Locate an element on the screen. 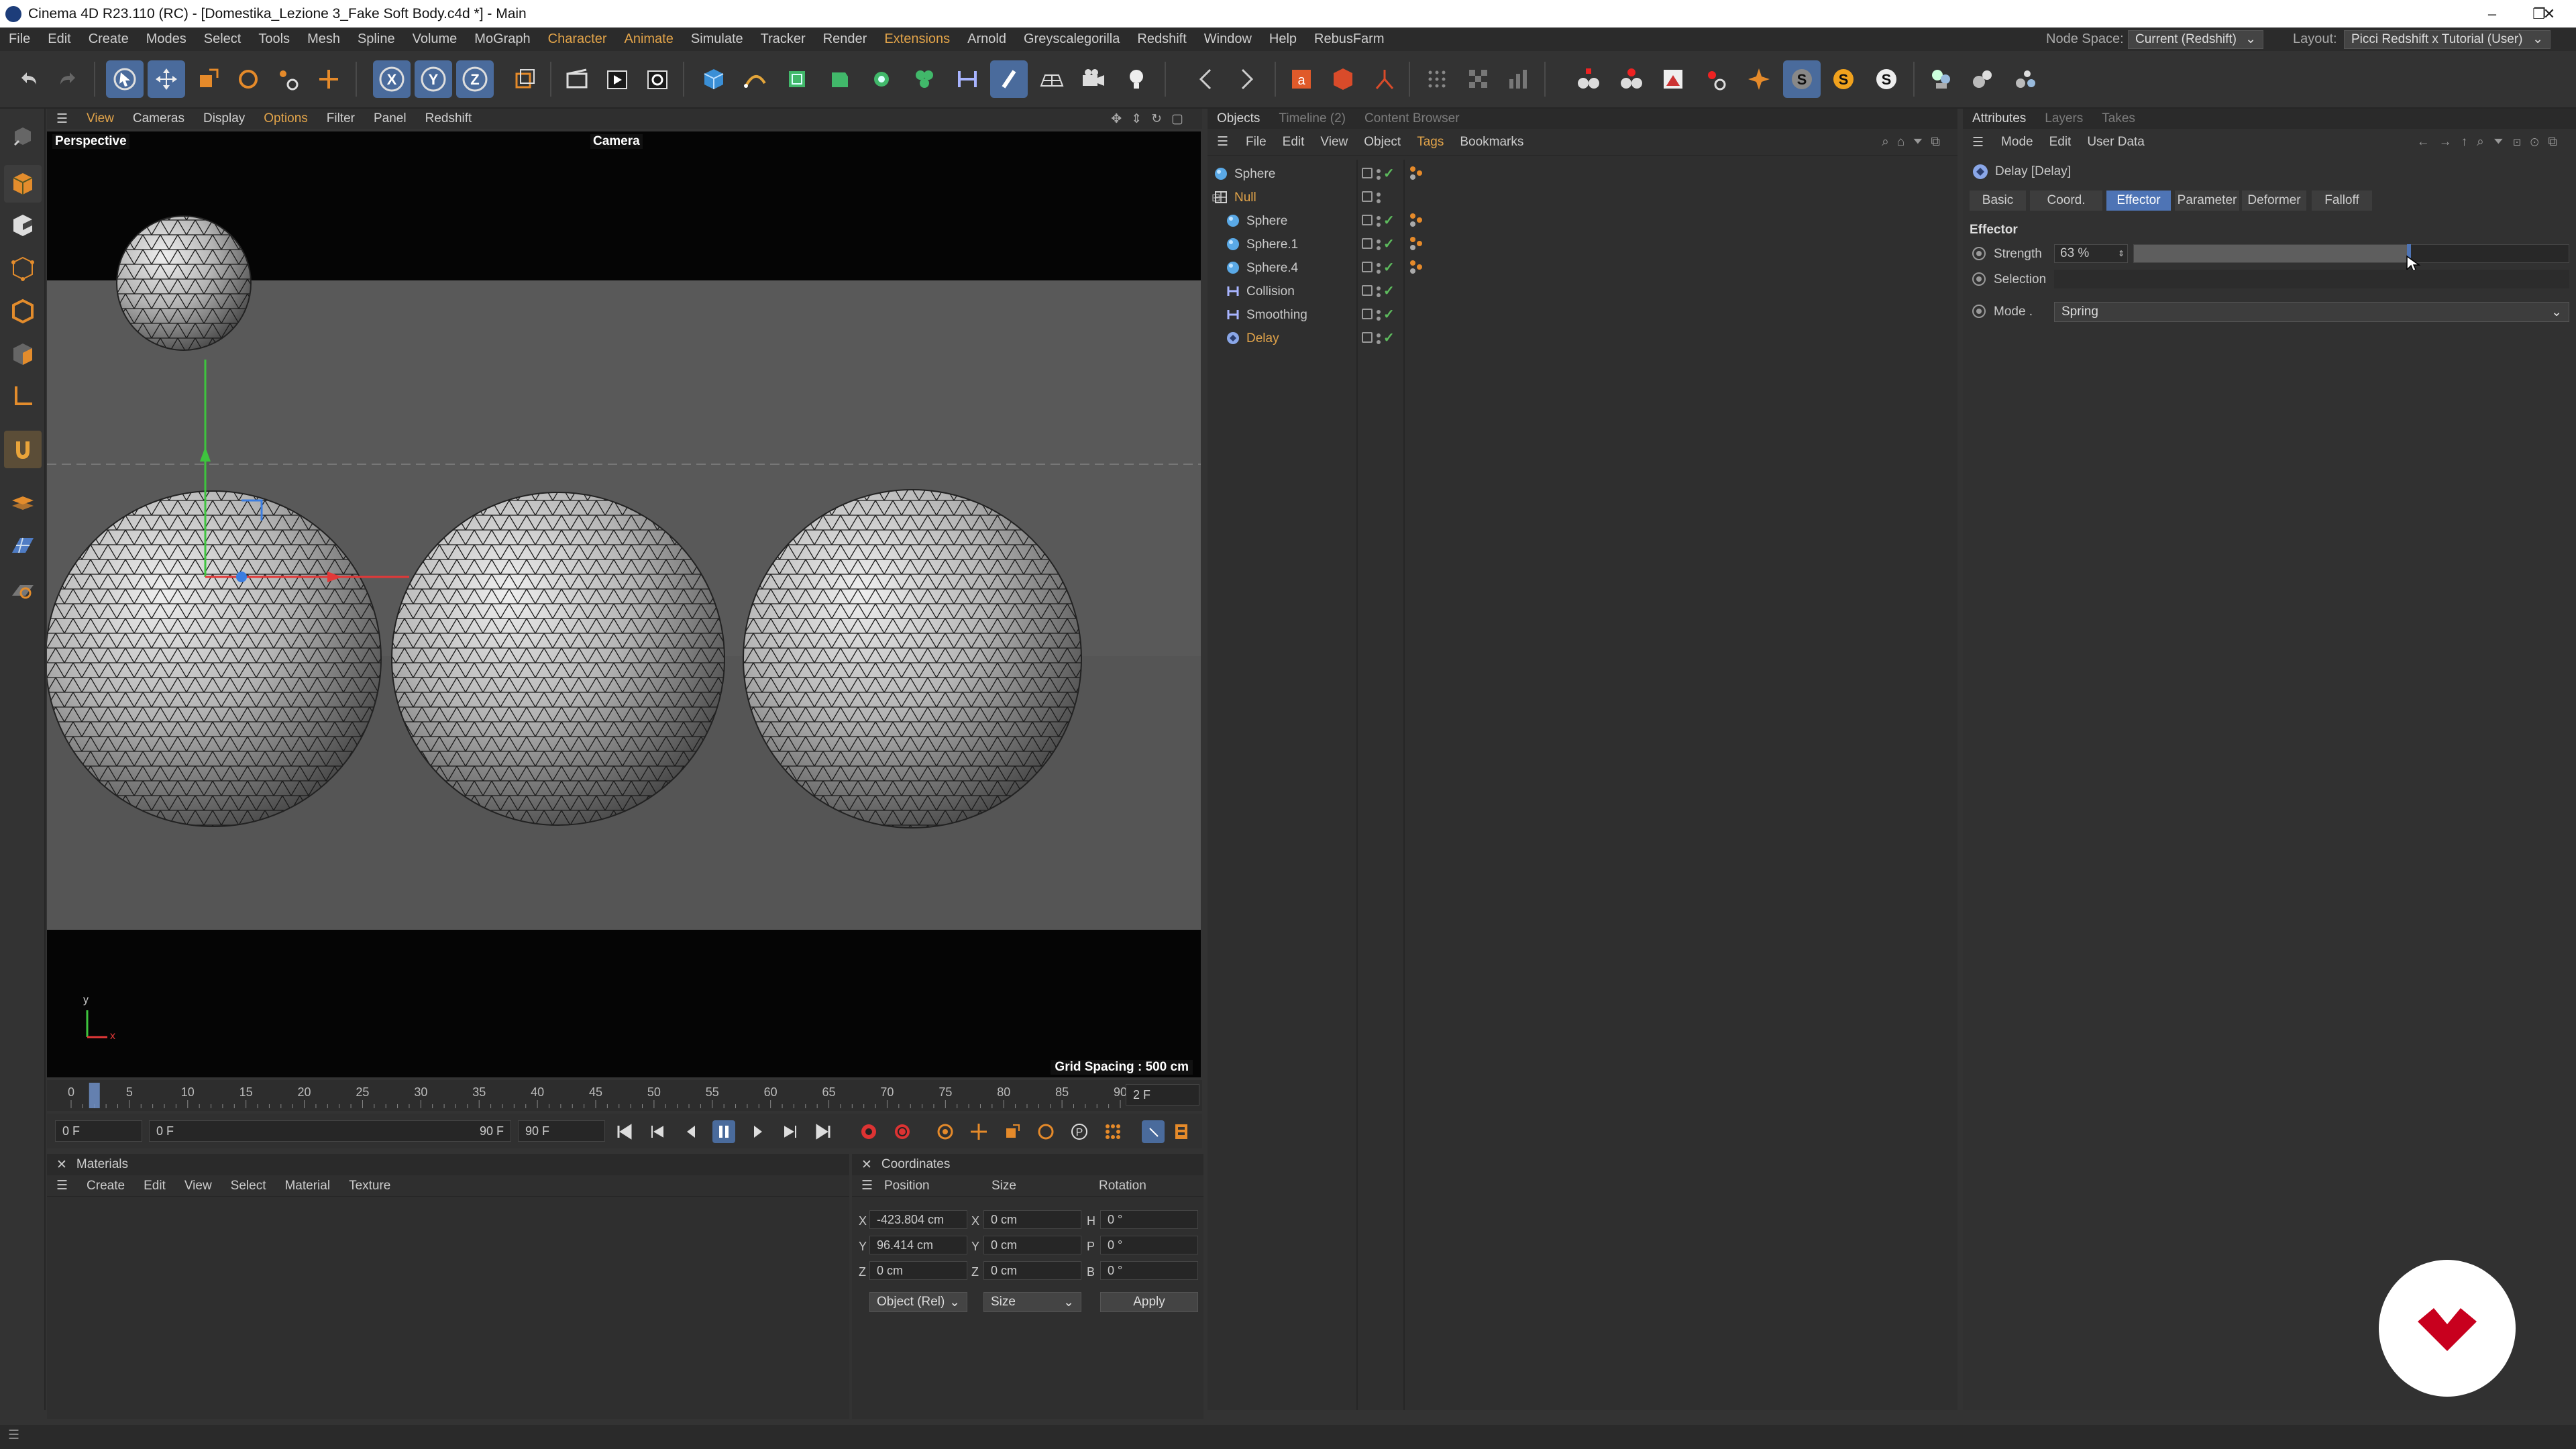  record-rotation-button is located at coordinates (1045, 1131).